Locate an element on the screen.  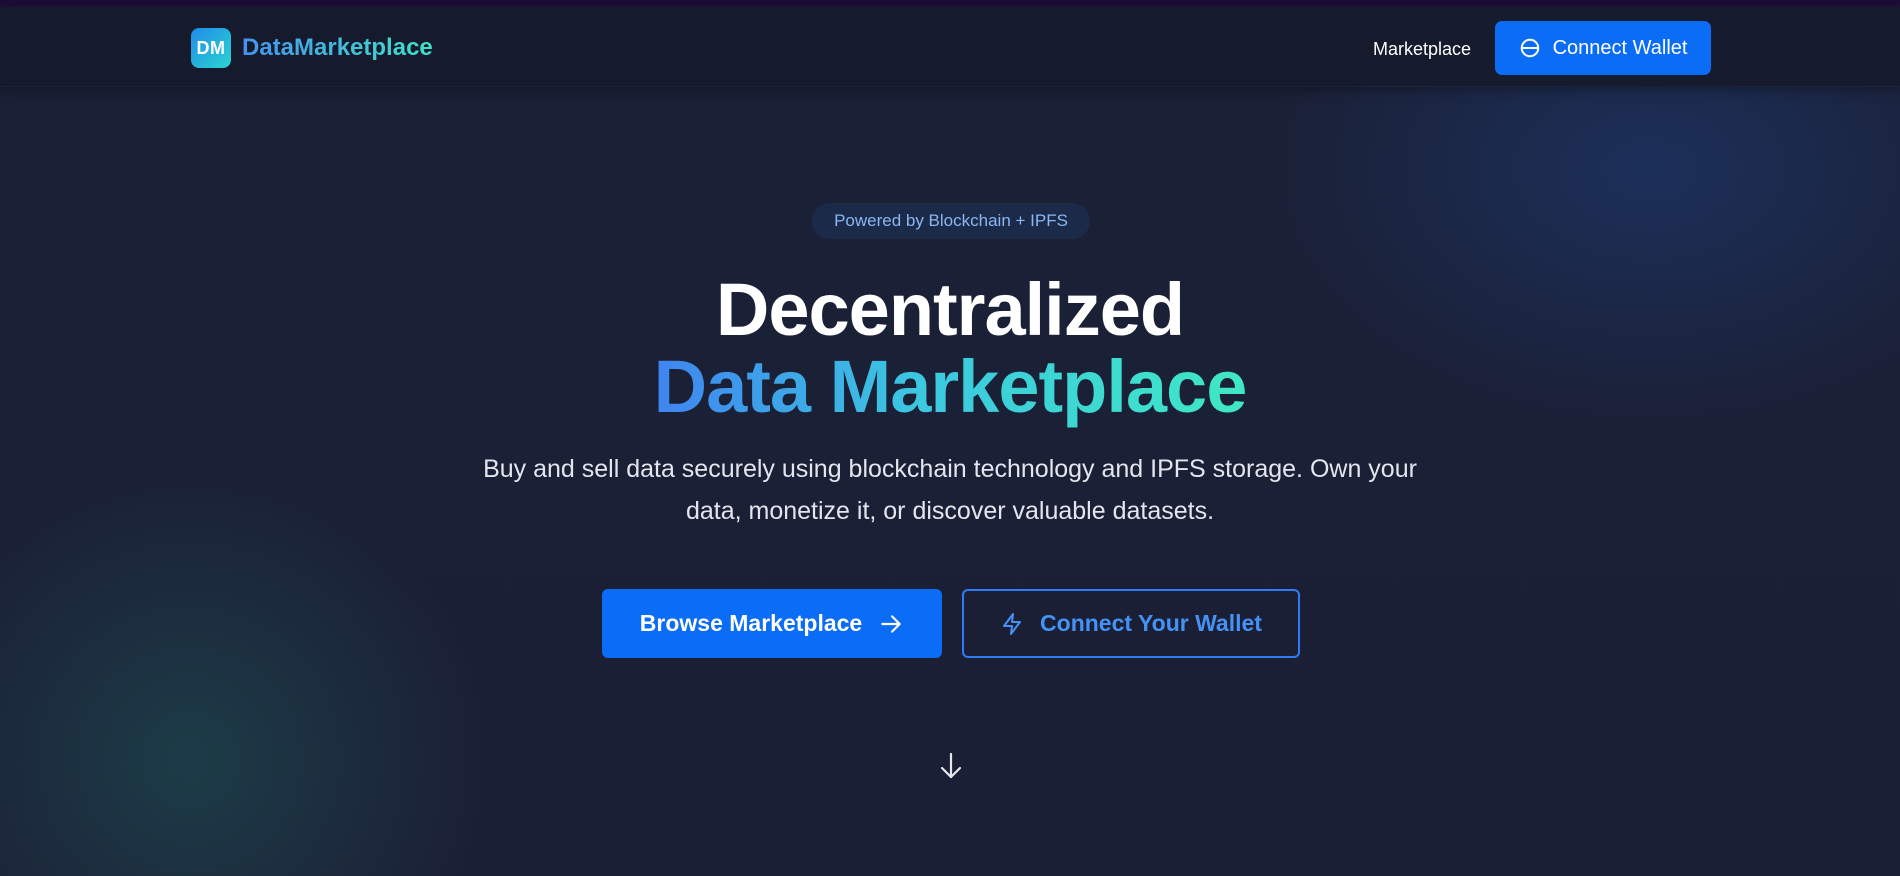
hero-title-line2: Data Marketplace is located at coordinates (950, 387).